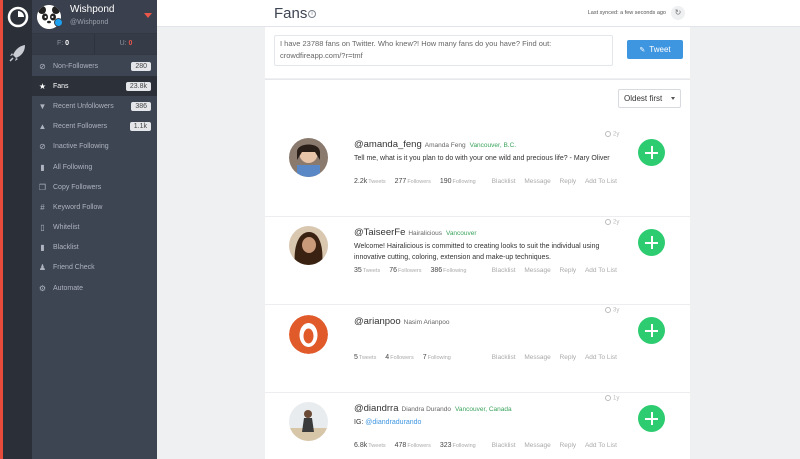  Describe the element at coordinates (435, 144) in the screenshot. I see `user-handle: @amanda_feng Amanda Feng Vancouver, B.C.` at that location.